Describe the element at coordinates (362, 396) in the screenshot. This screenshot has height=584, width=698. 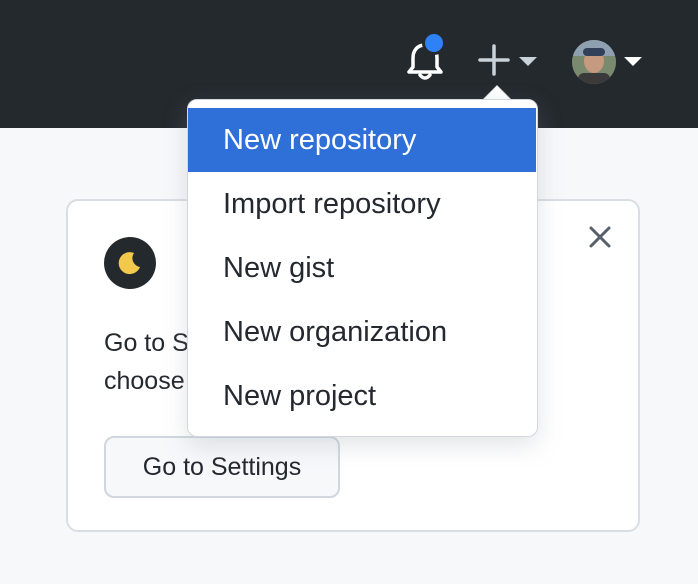
I see `menu-item-new-project: New project` at that location.